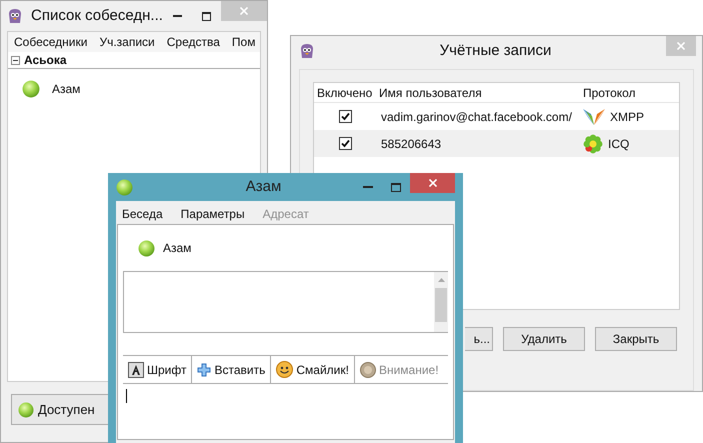 Image resolution: width=703 pixels, height=443 pixels. What do you see at coordinates (15, 60) in the screenshot?
I see `collapse-icon` at bounding box center [15, 60].